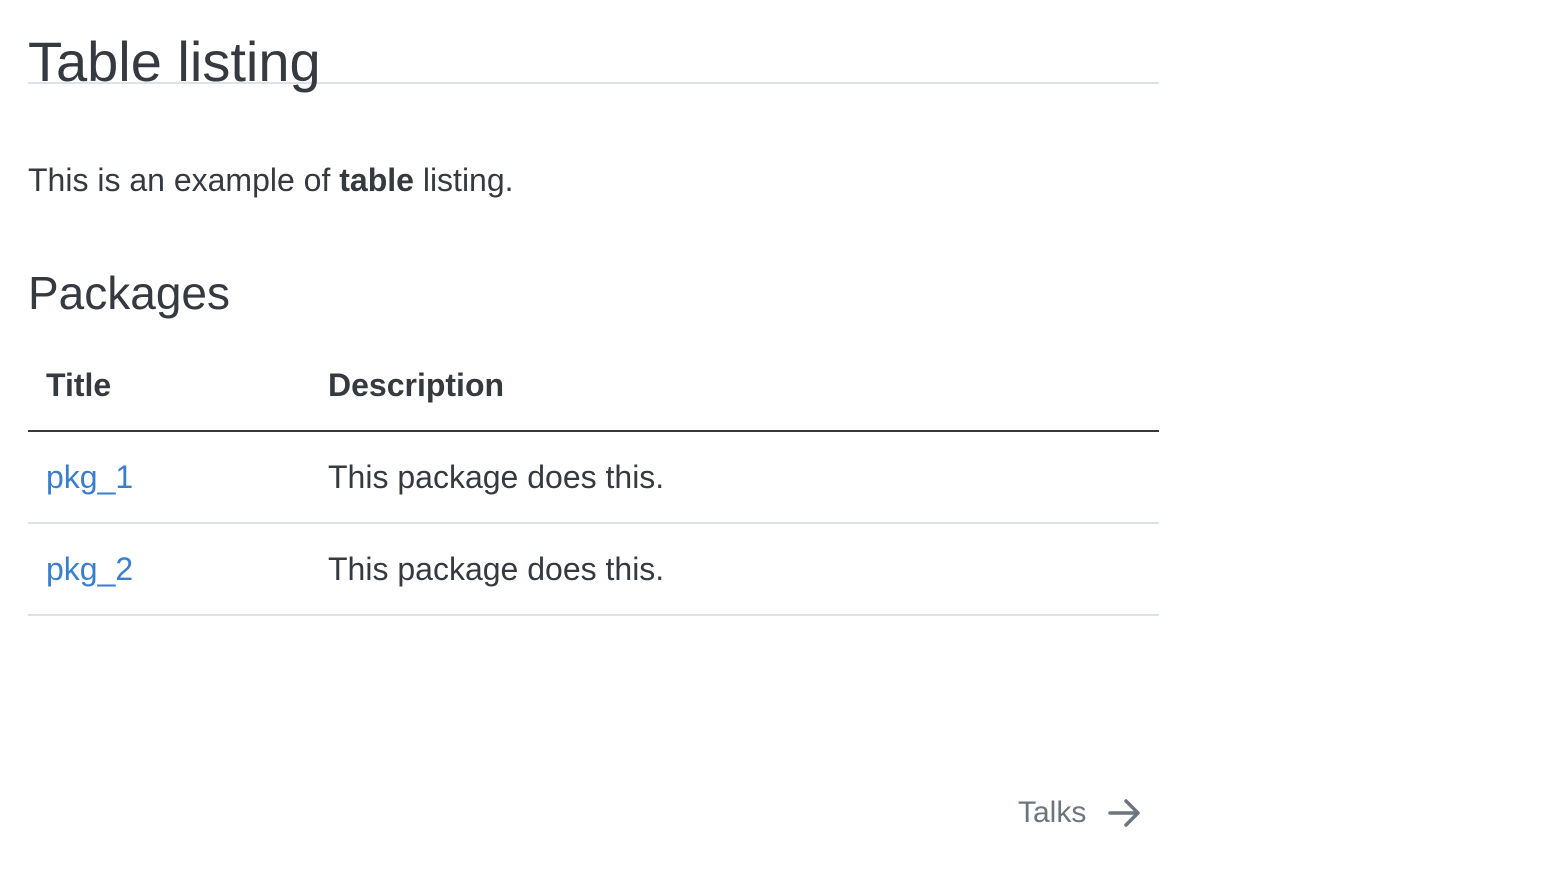 Image resolution: width=1548 pixels, height=878 pixels. Describe the element at coordinates (129, 293) in the screenshot. I see `section-heading-packages: Packages` at that location.